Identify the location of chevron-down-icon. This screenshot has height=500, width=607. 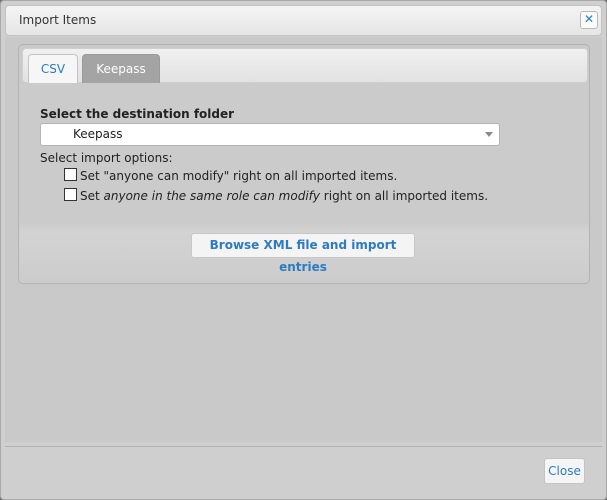
(489, 134).